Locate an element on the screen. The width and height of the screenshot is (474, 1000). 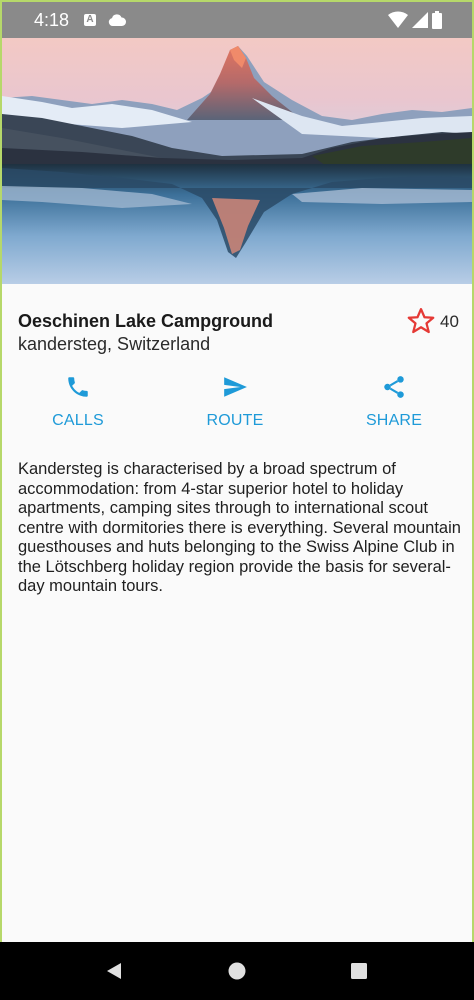
star-outline-icon is located at coordinates (421, 321).